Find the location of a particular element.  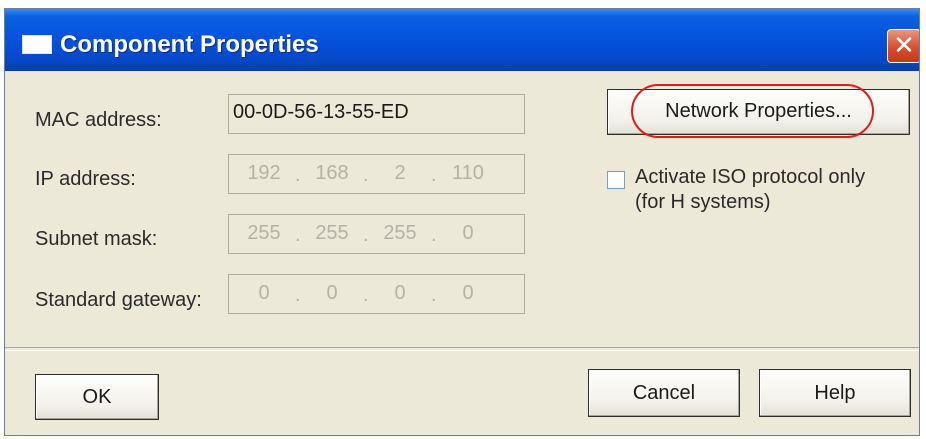

highlight-annotation is located at coordinates (752, 111).